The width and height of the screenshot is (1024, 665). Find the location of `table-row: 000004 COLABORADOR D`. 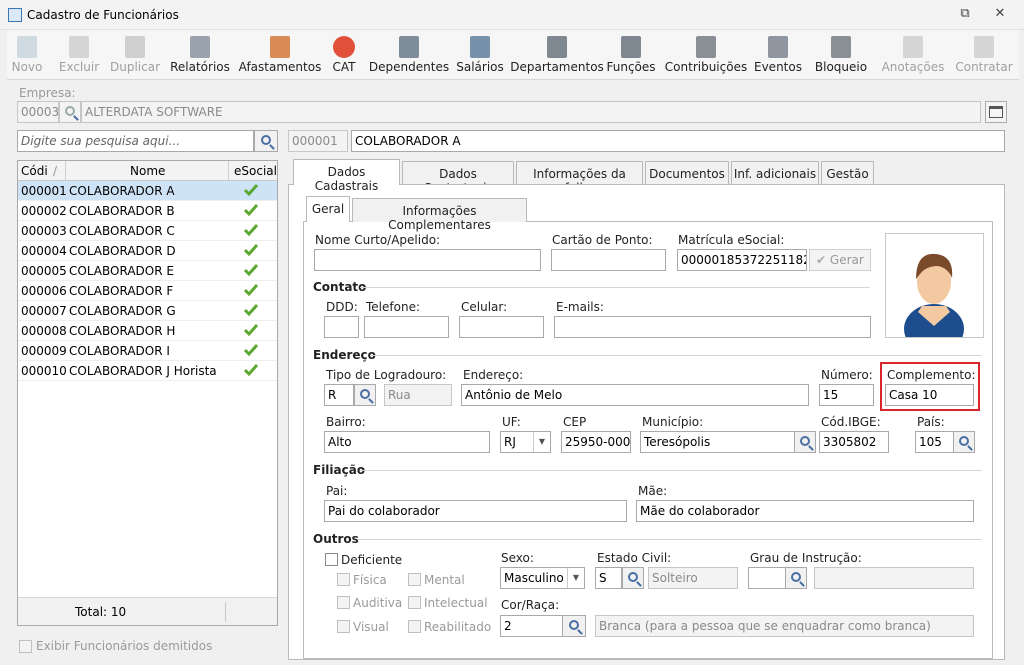

table-row: 000004 COLABORADOR D is located at coordinates (147, 251).